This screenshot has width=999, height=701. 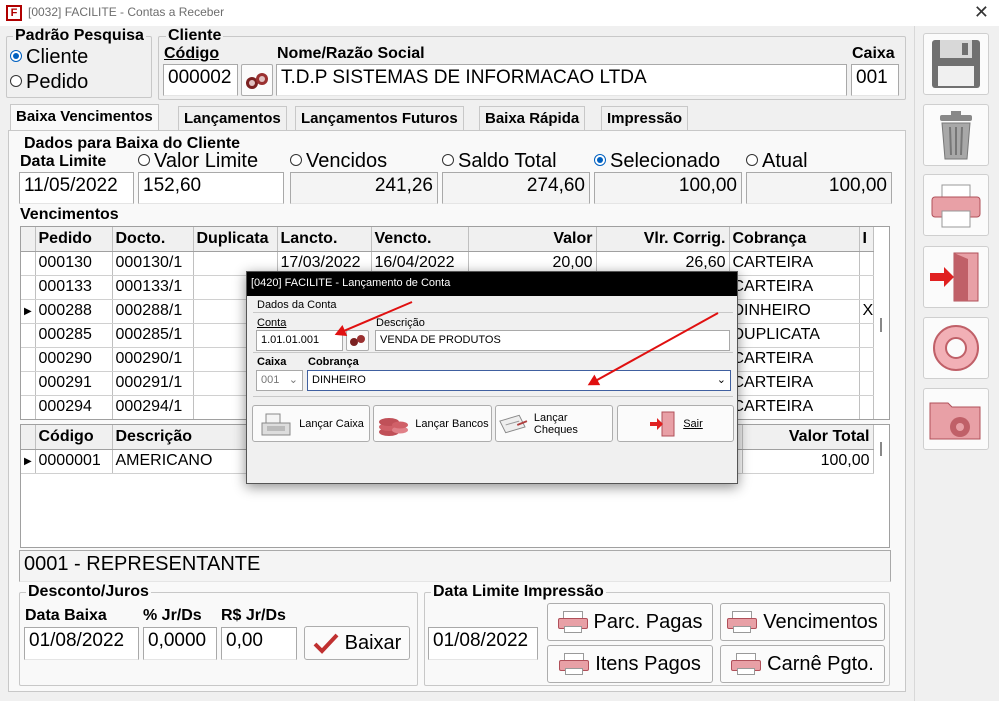 I want to click on lancar-bancos-label: Lançar Bancos, so click(x=452, y=423).